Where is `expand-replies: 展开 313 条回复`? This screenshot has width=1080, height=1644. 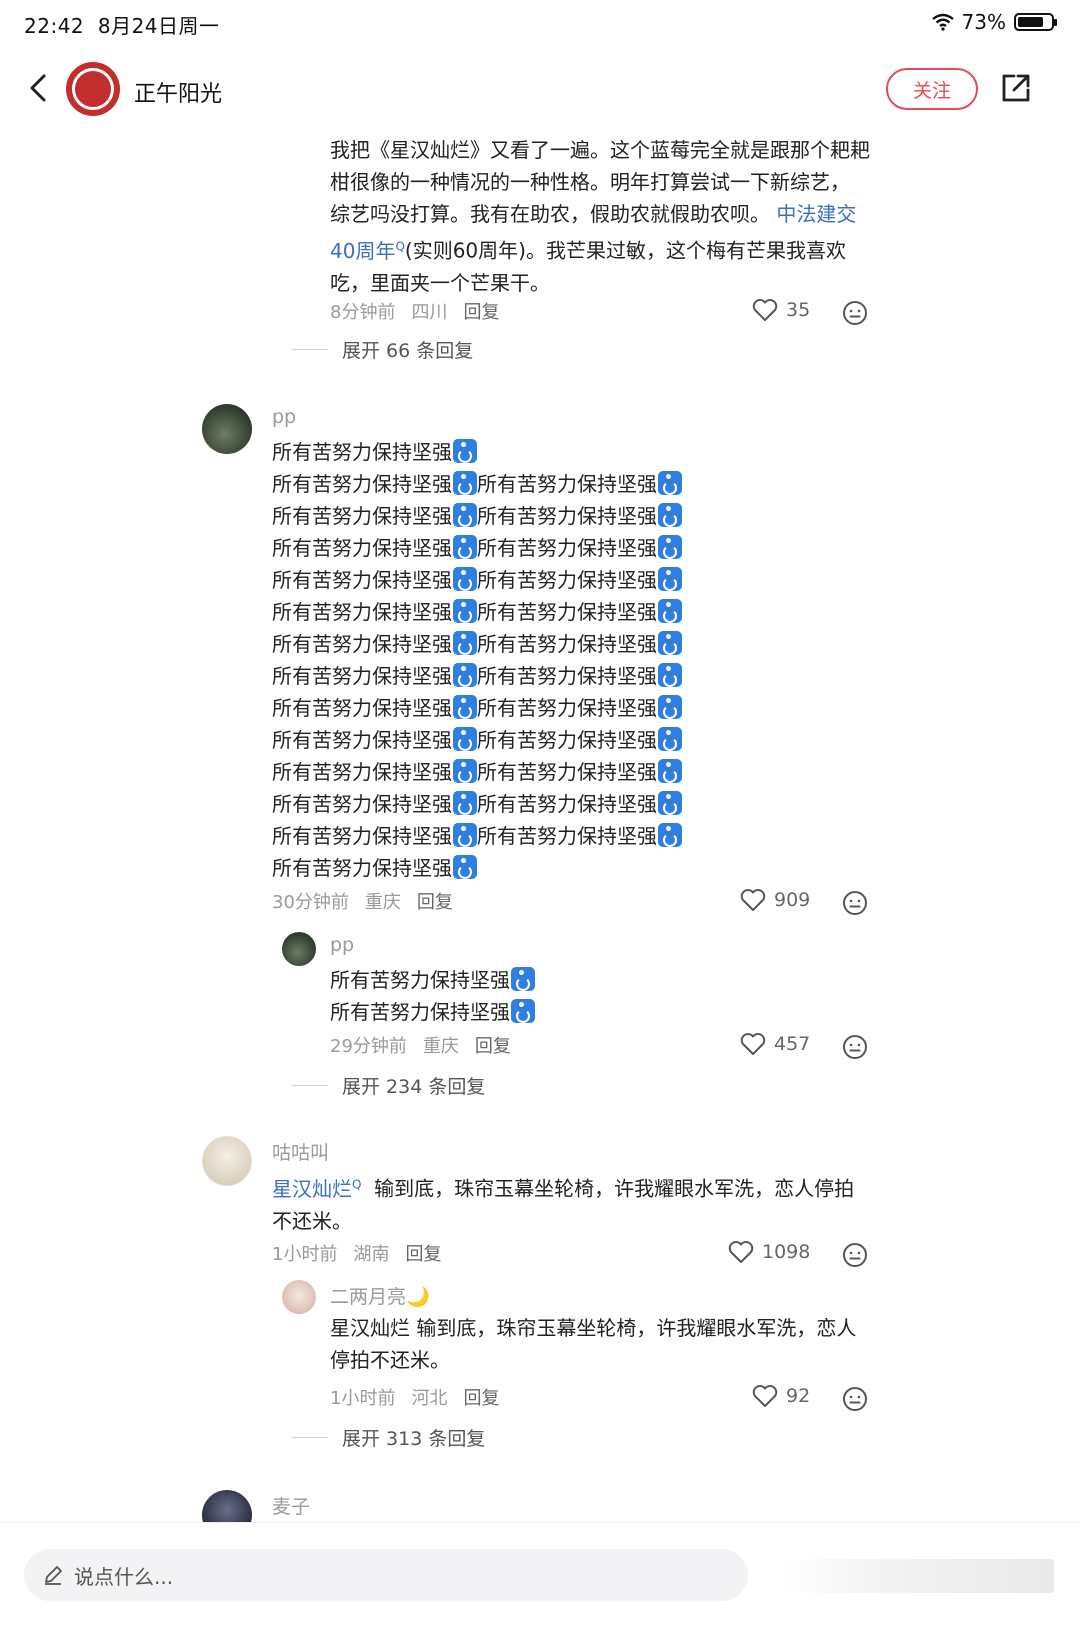
expand-replies: 展开 313 条回复 is located at coordinates (388, 1437).